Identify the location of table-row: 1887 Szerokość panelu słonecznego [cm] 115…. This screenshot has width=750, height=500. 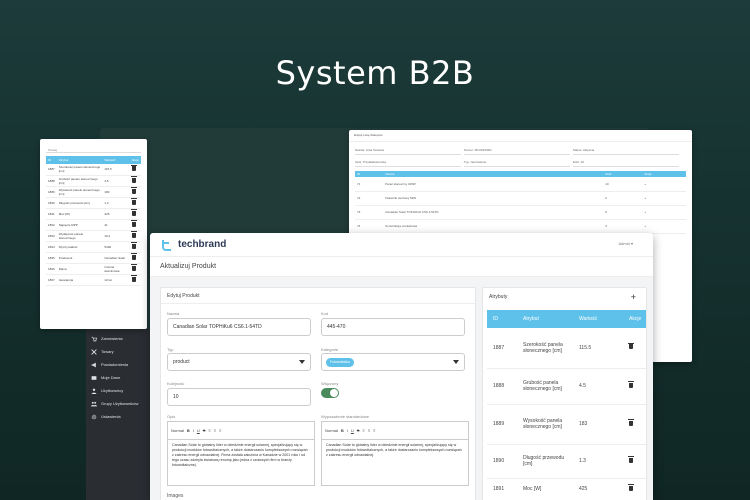
(93, 170).